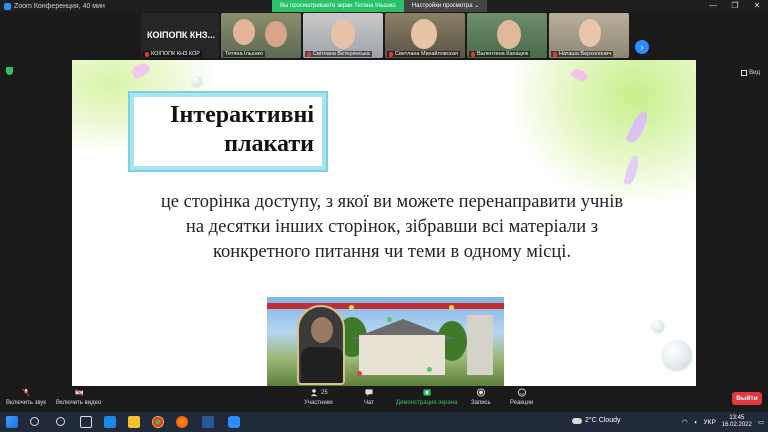 This screenshot has height=432, width=768. Describe the element at coordinates (9, 71) in the screenshot. I see `shield-icon` at that location.